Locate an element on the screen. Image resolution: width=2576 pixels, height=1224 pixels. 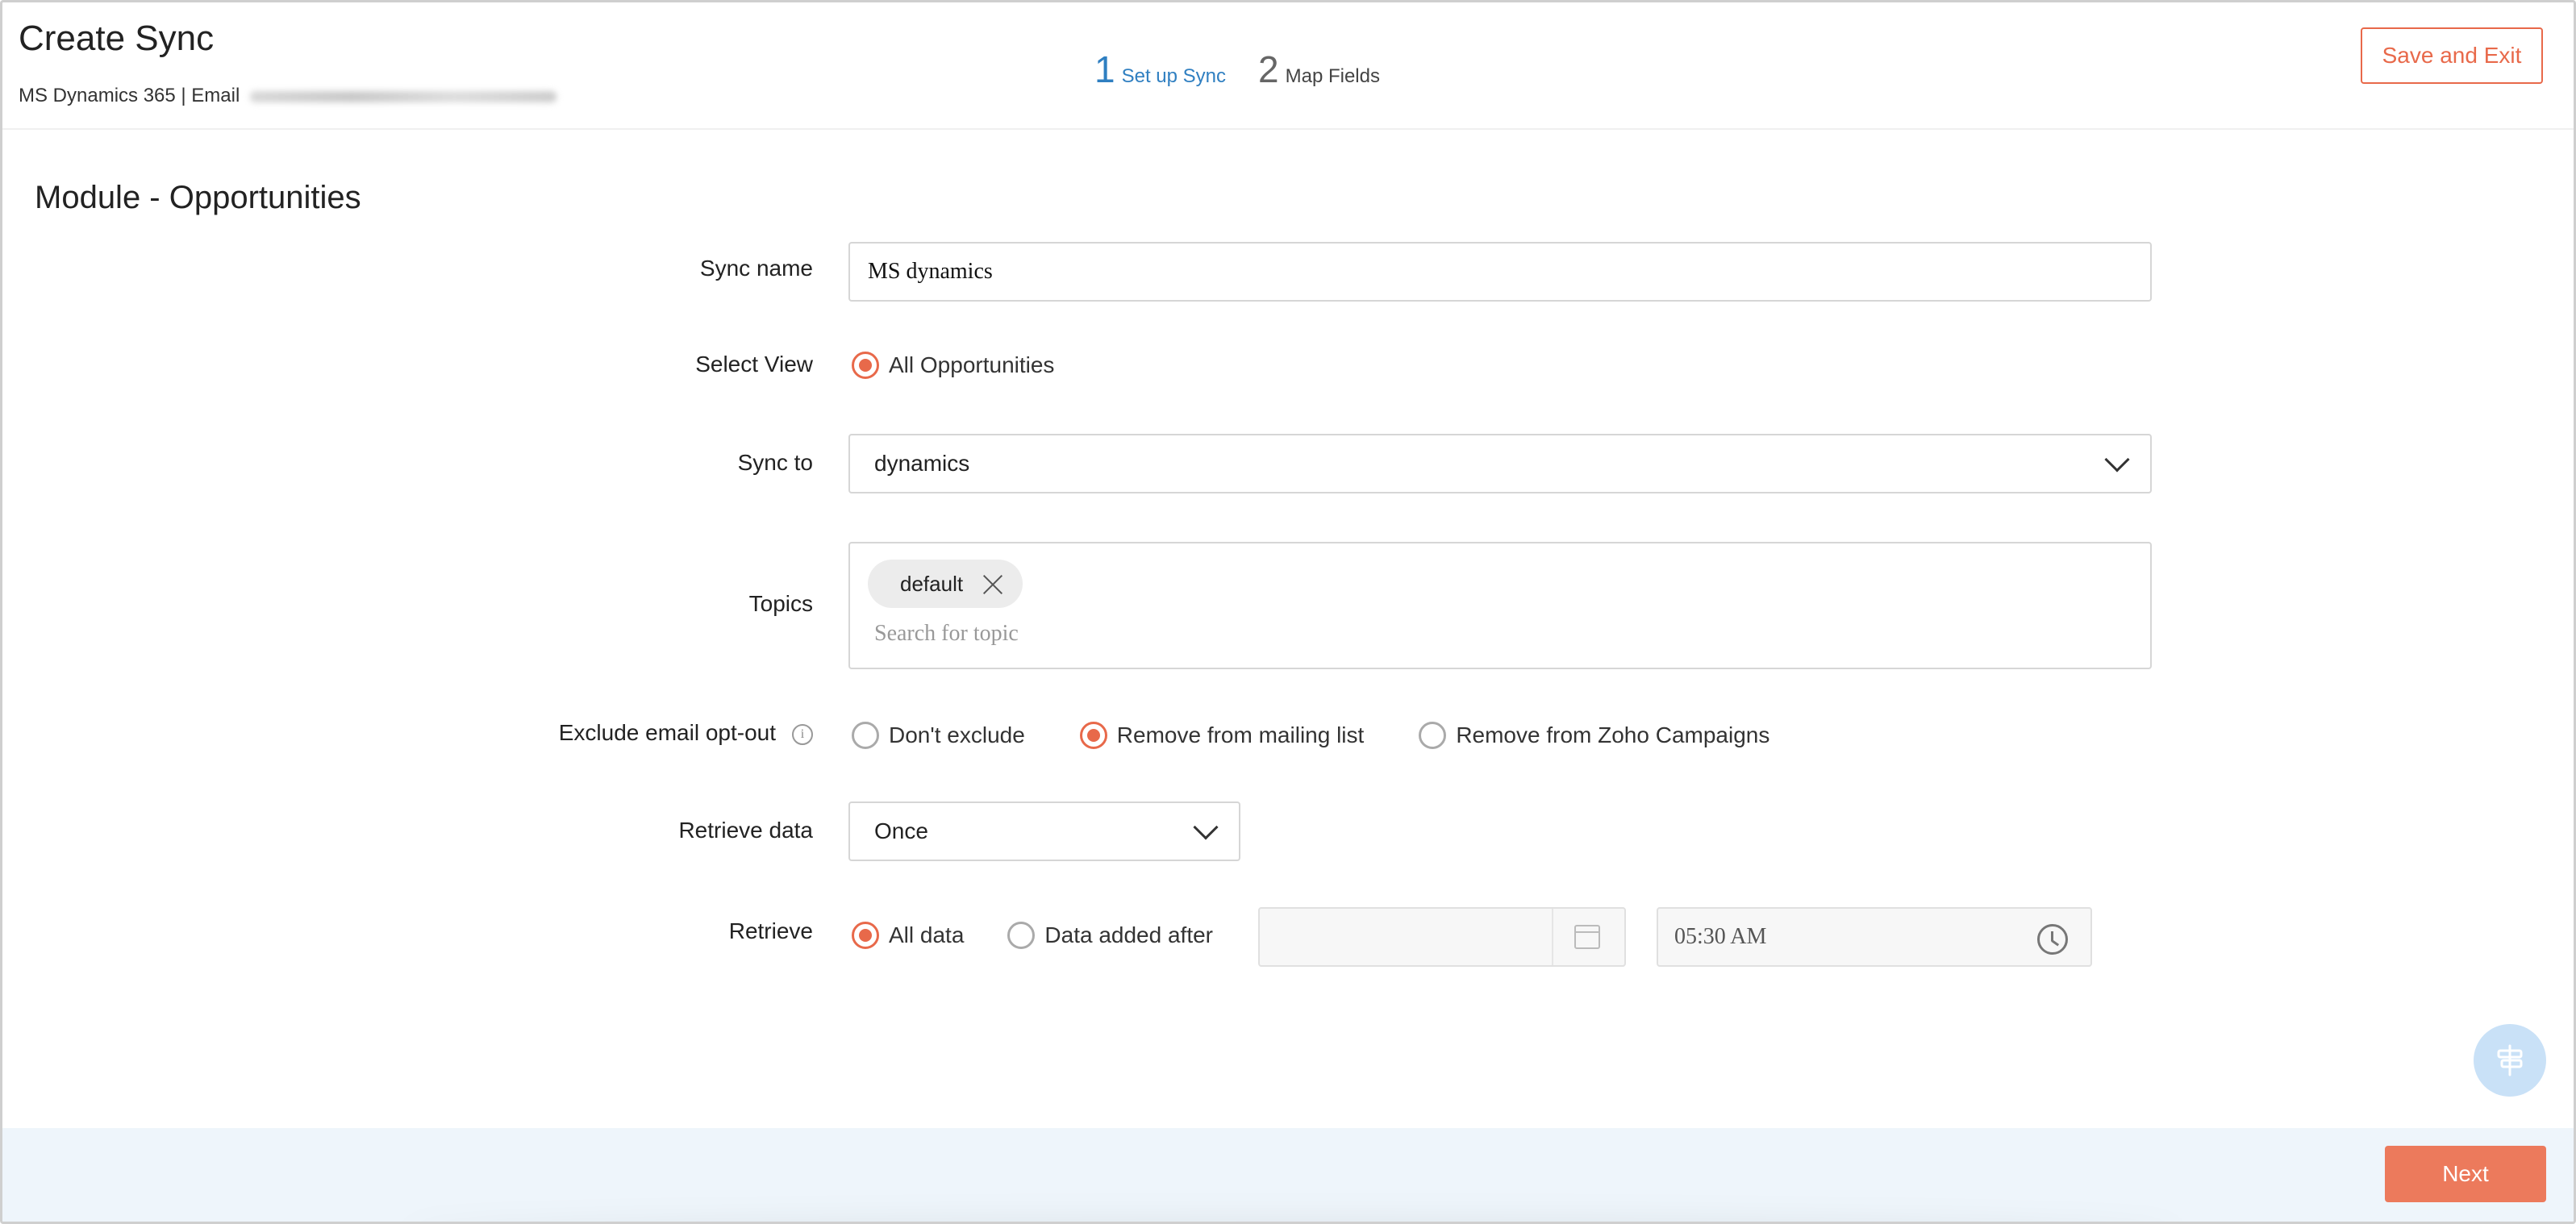
retrieve-data-select: Once is located at coordinates (1044, 831).